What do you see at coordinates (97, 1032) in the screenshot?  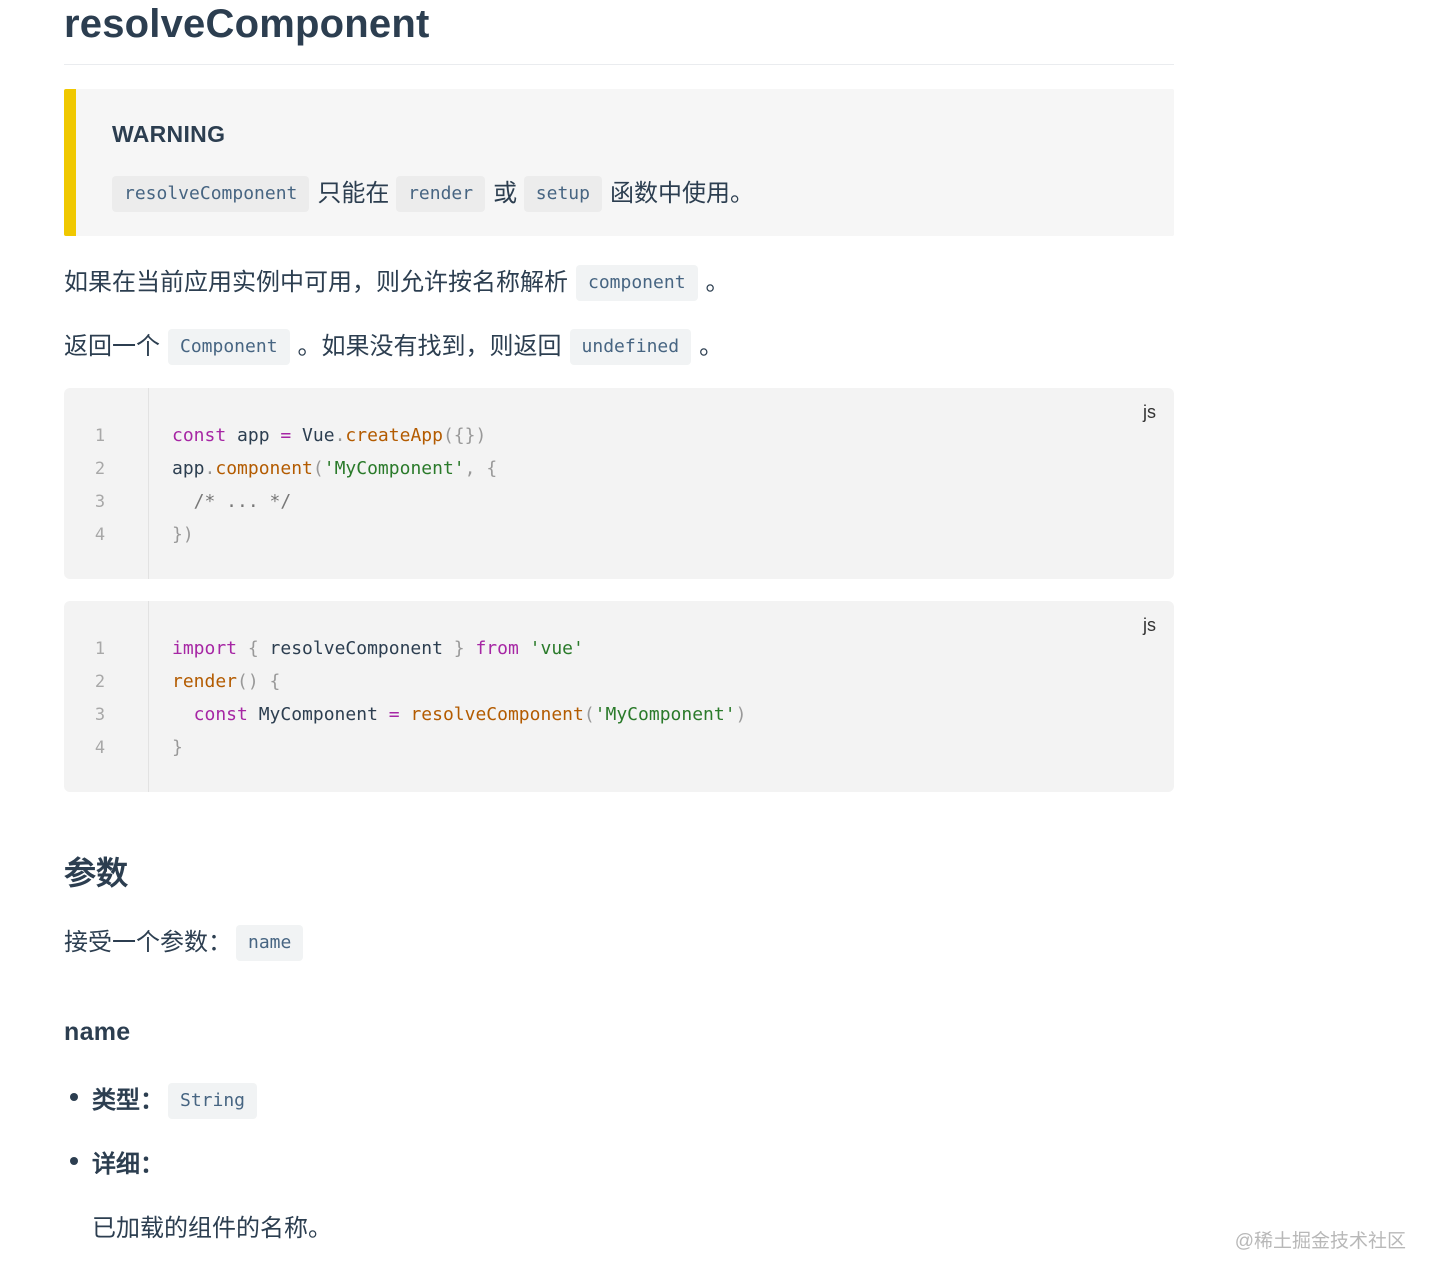 I see `name-heading: name` at bounding box center [97, 1032].